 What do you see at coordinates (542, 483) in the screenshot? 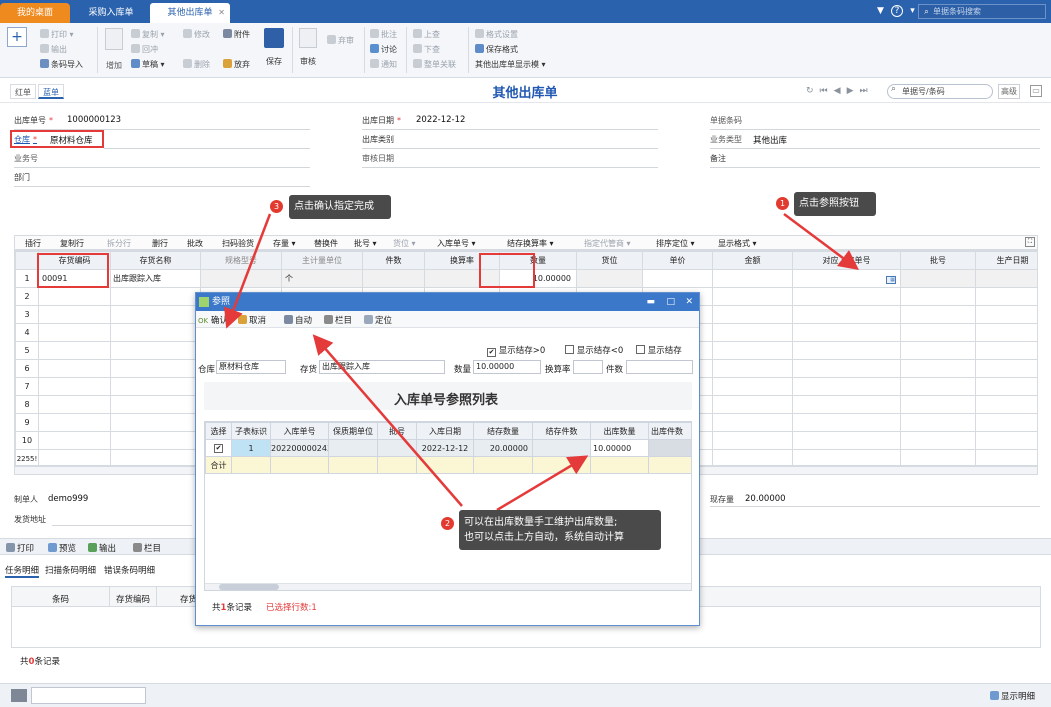
I see `arrow-to-out-qty` at bounding box center [542, 483].